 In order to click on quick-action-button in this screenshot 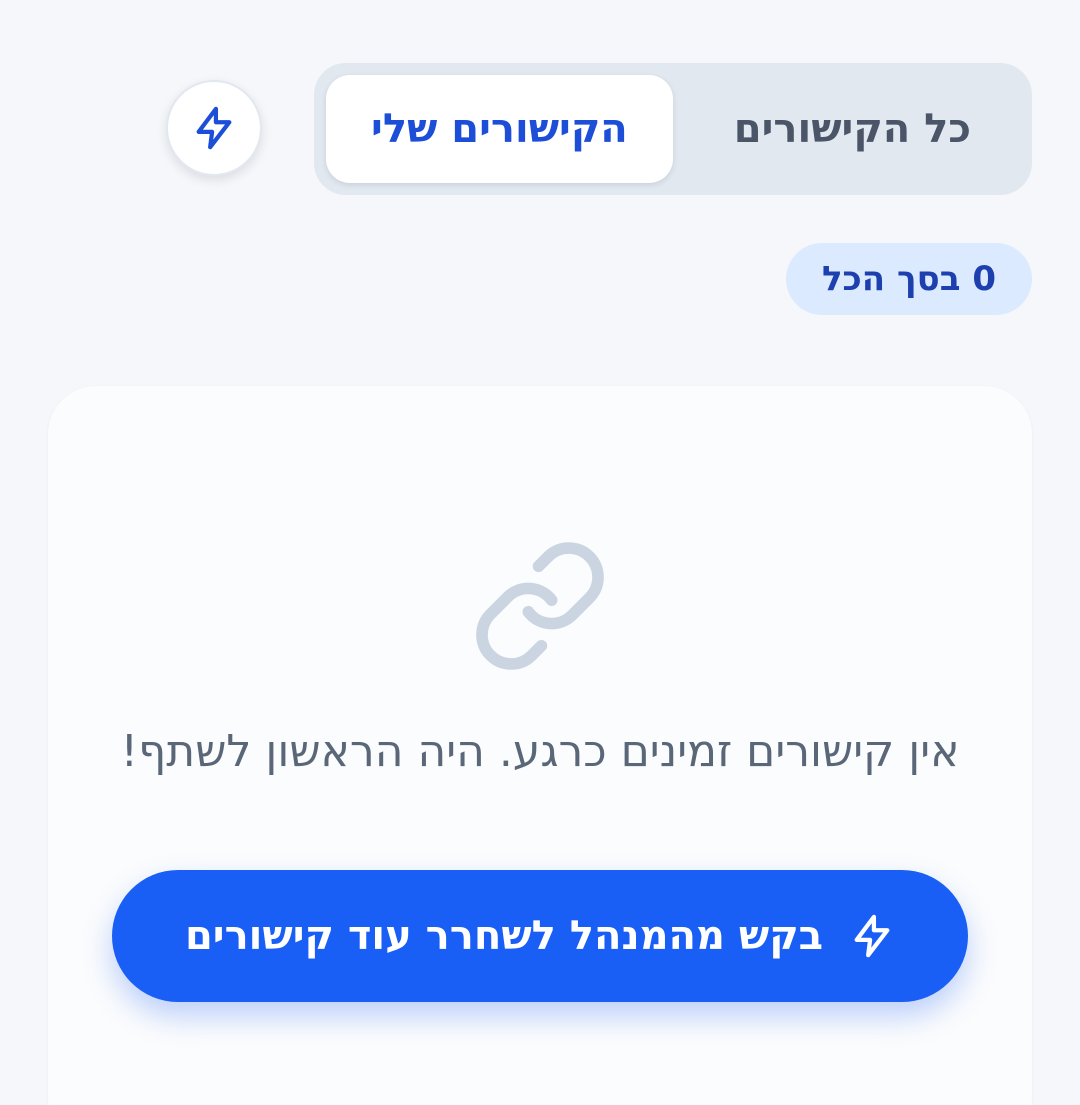, I will do `click(214, 128)`.